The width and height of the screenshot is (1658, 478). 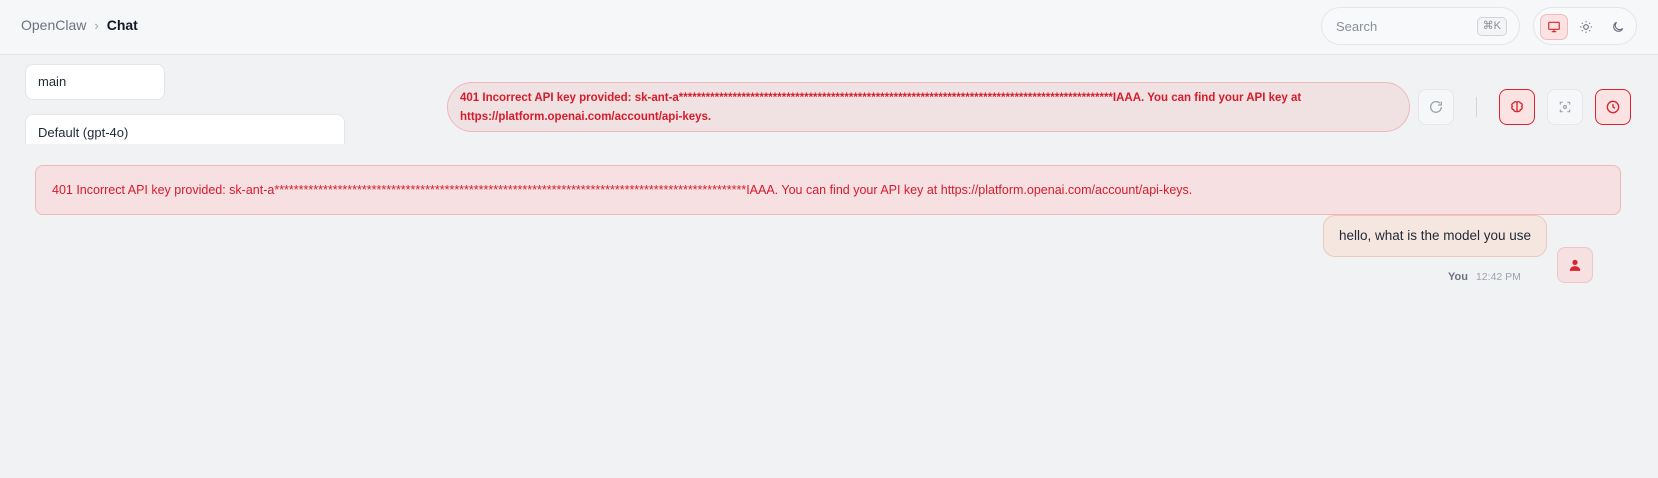 What do you see at coordinates (829, 27) in the screenshot?
I see `top-bar: OpenClaw › Chat Search ⌘K` at bounding box center [829, 27].